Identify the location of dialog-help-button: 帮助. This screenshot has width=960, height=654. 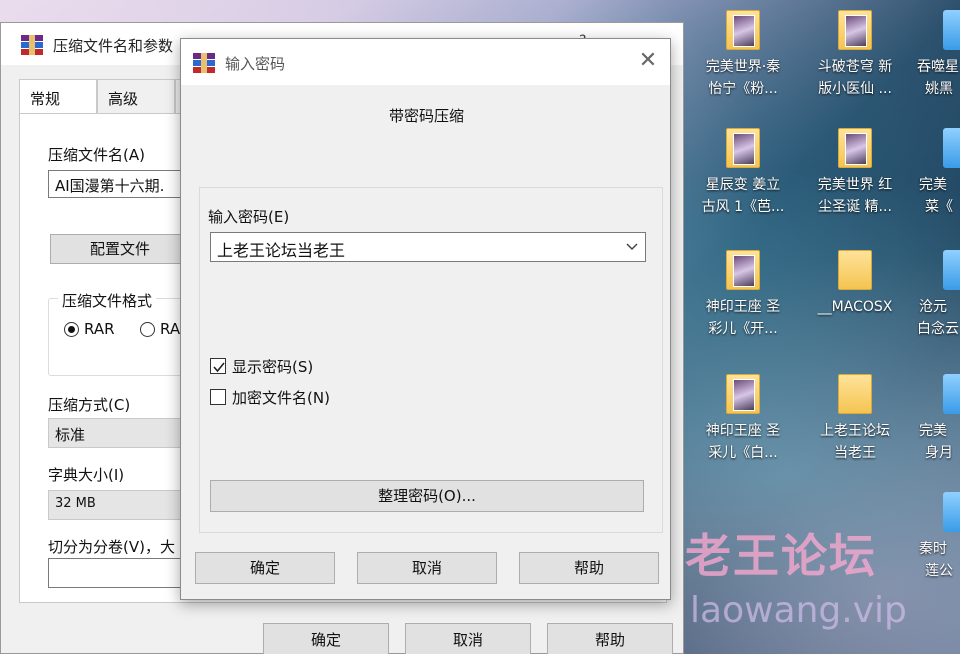
(589, 568).